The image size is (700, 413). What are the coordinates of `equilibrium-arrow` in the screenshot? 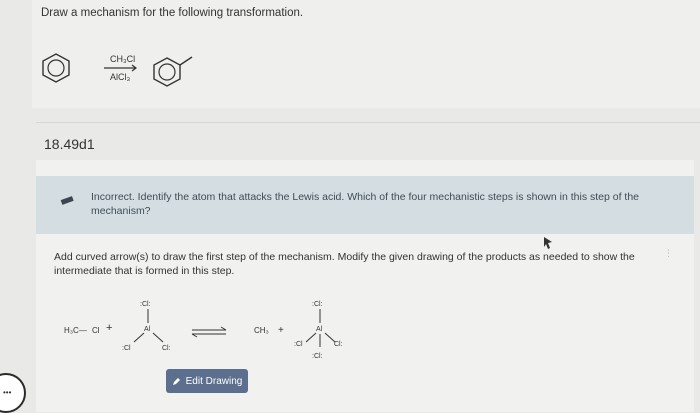 It's located at (209, 332).